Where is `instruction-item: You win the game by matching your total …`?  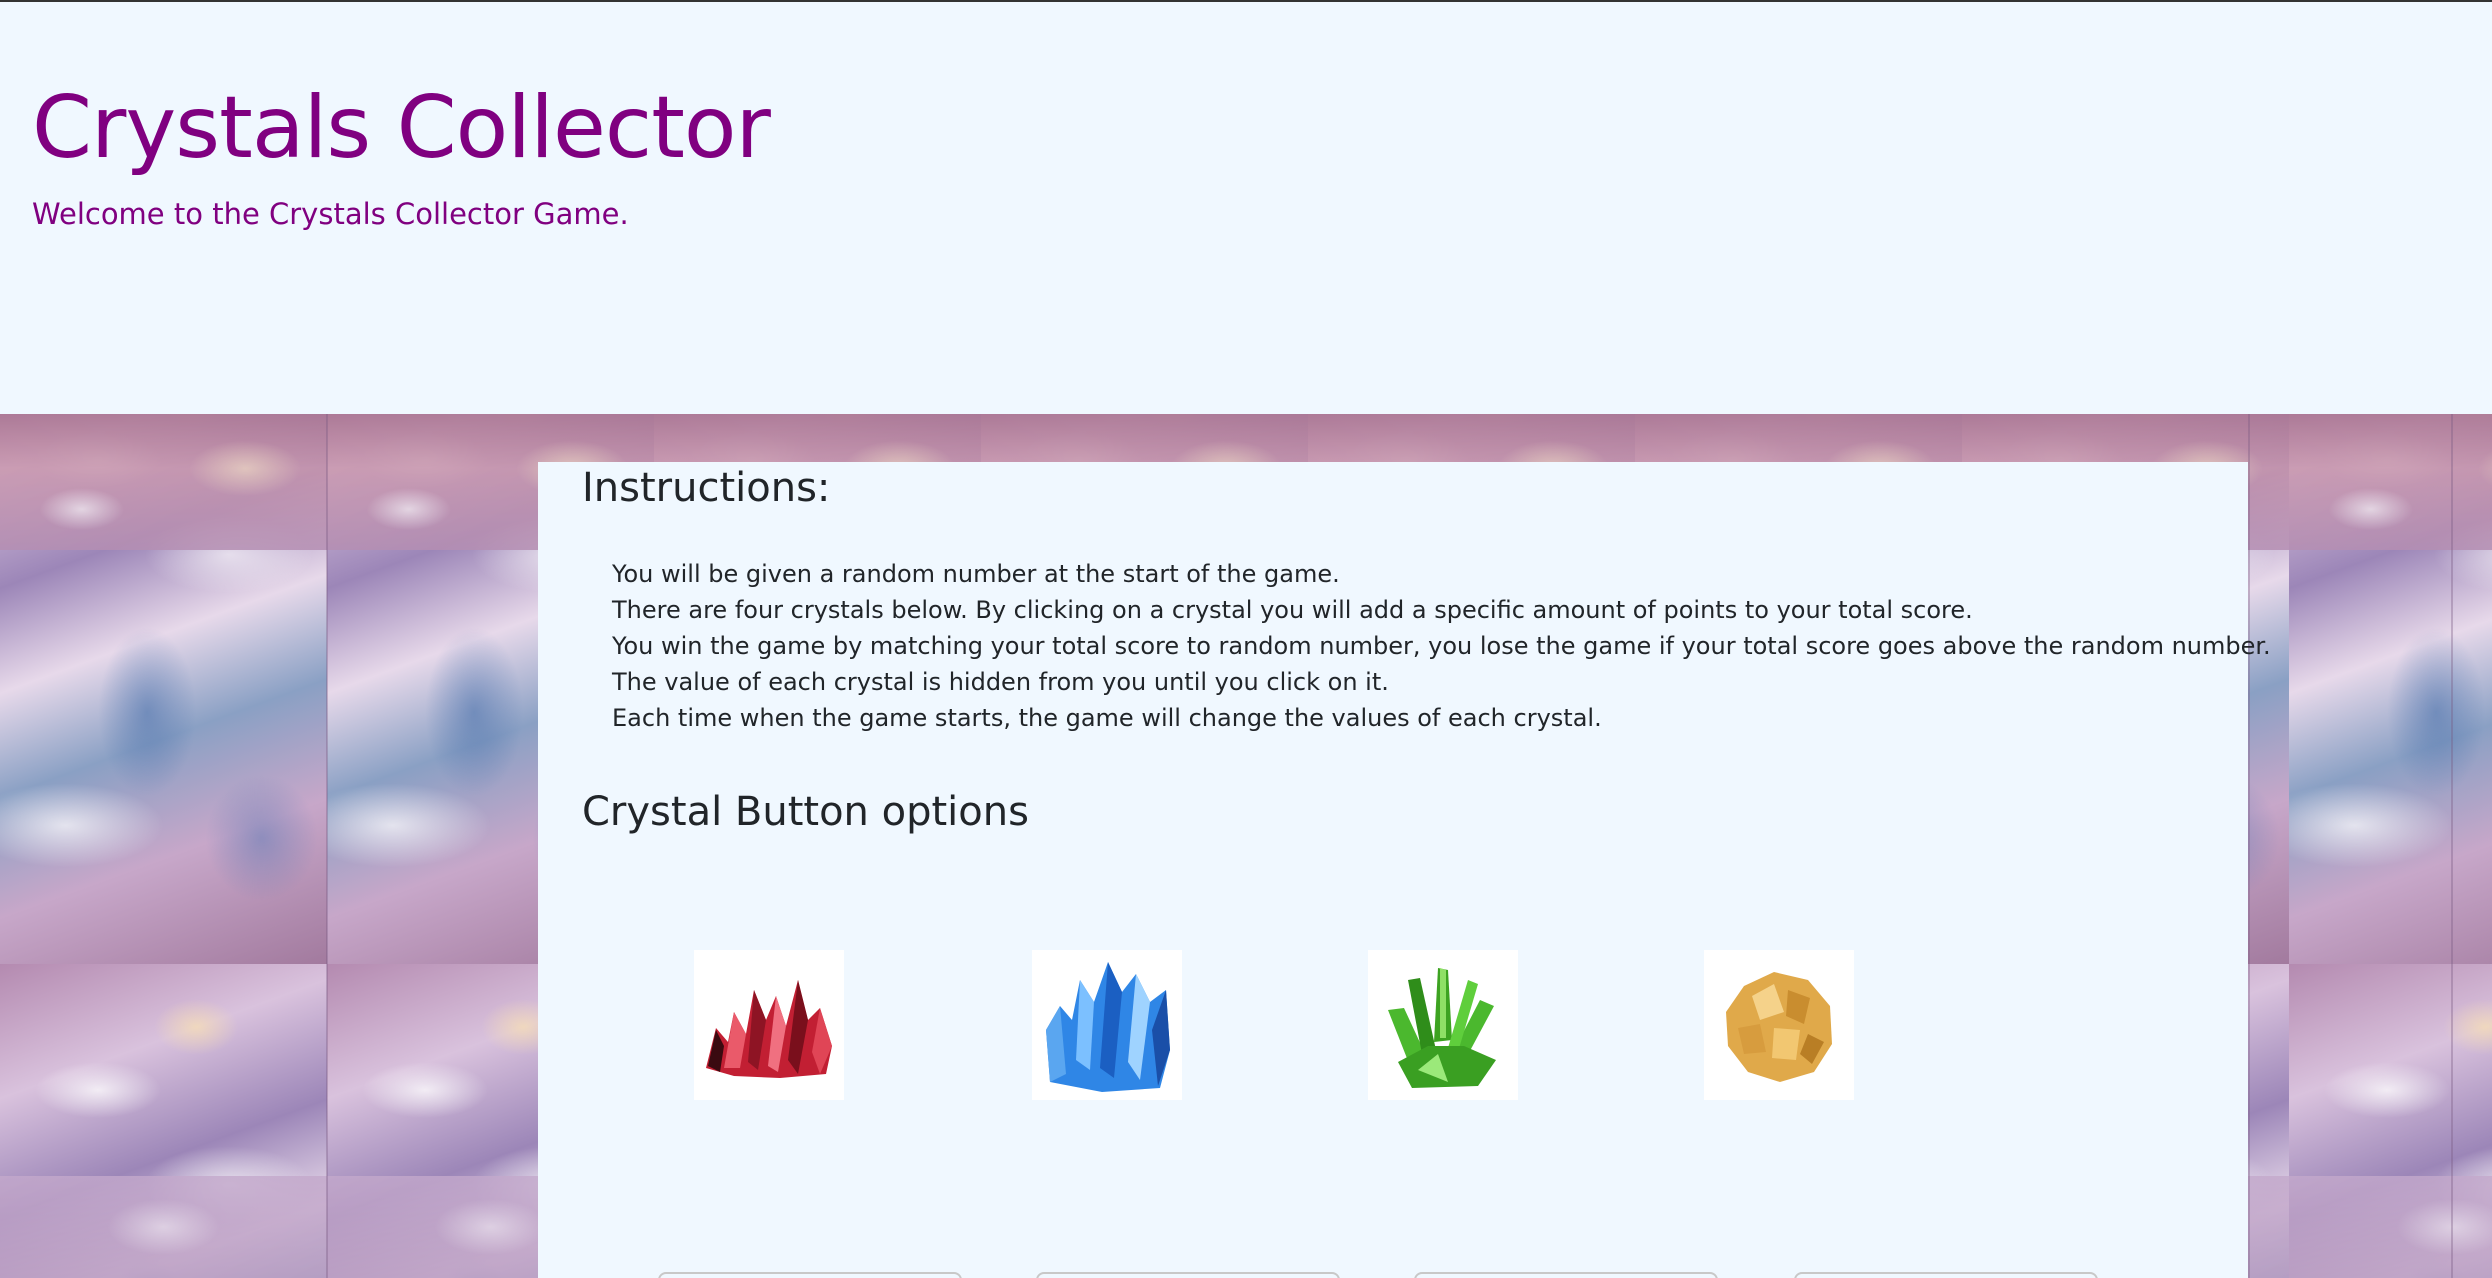 instruction-item: You win the game by matching your total … is located at coordinates (1441, 646).